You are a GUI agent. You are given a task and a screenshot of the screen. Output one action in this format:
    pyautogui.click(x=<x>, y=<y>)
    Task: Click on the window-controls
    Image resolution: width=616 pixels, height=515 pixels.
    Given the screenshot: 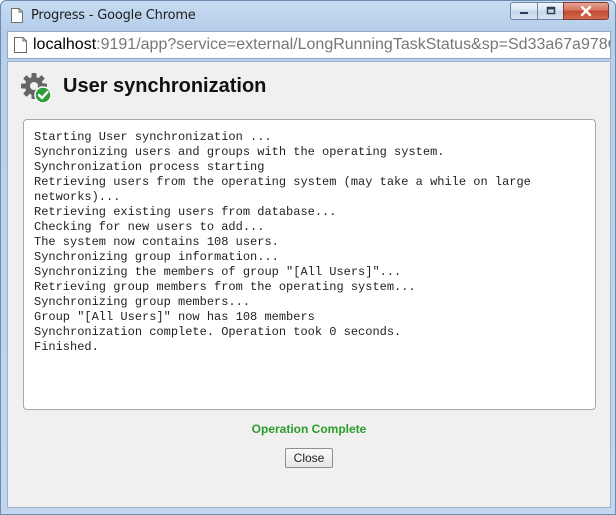 What is the action you would take?
    pyautogui.click(x=559, y=12)
    